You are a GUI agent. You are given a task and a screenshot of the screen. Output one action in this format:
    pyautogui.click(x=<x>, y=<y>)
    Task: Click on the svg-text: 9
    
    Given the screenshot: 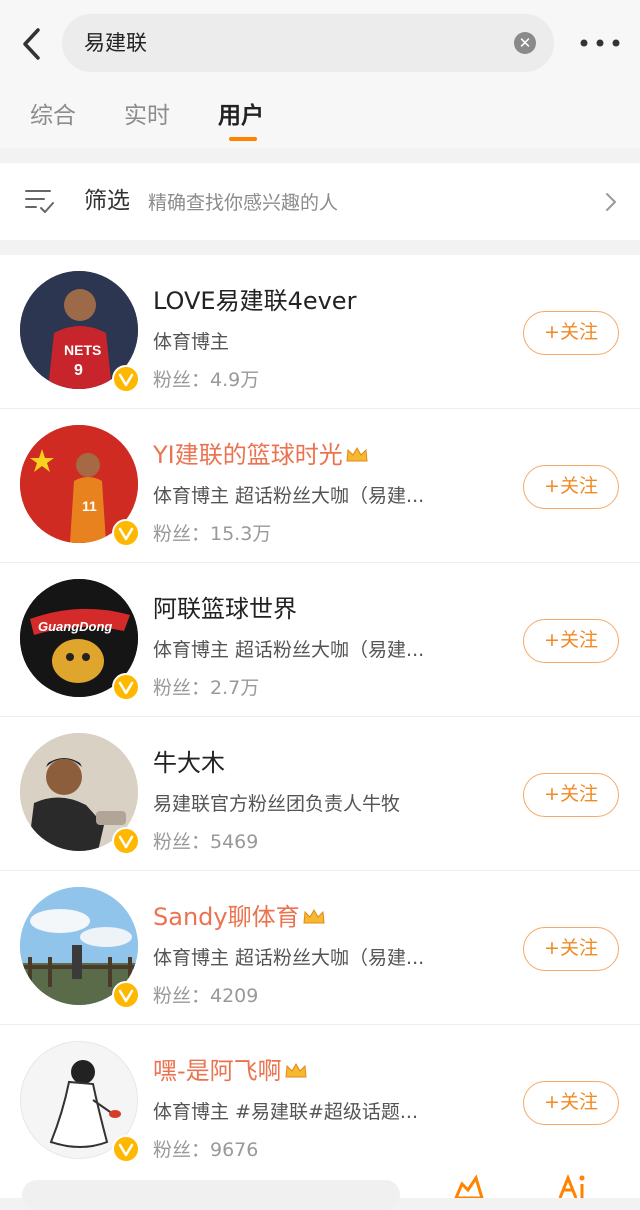 What is the action you would take?
    pyautogui.click(x=78, y=370)
    